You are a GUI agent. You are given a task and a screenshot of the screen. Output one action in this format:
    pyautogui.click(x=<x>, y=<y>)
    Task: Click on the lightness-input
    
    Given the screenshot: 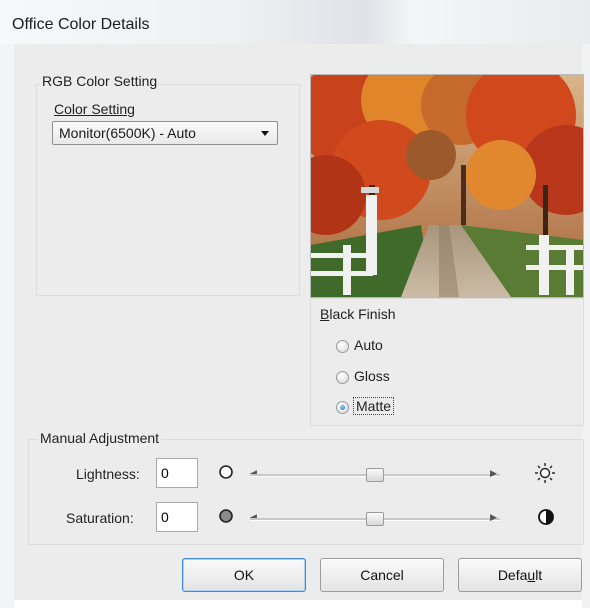 What is the action you would take?
    pyautogui.click(x=177, y=473)
    